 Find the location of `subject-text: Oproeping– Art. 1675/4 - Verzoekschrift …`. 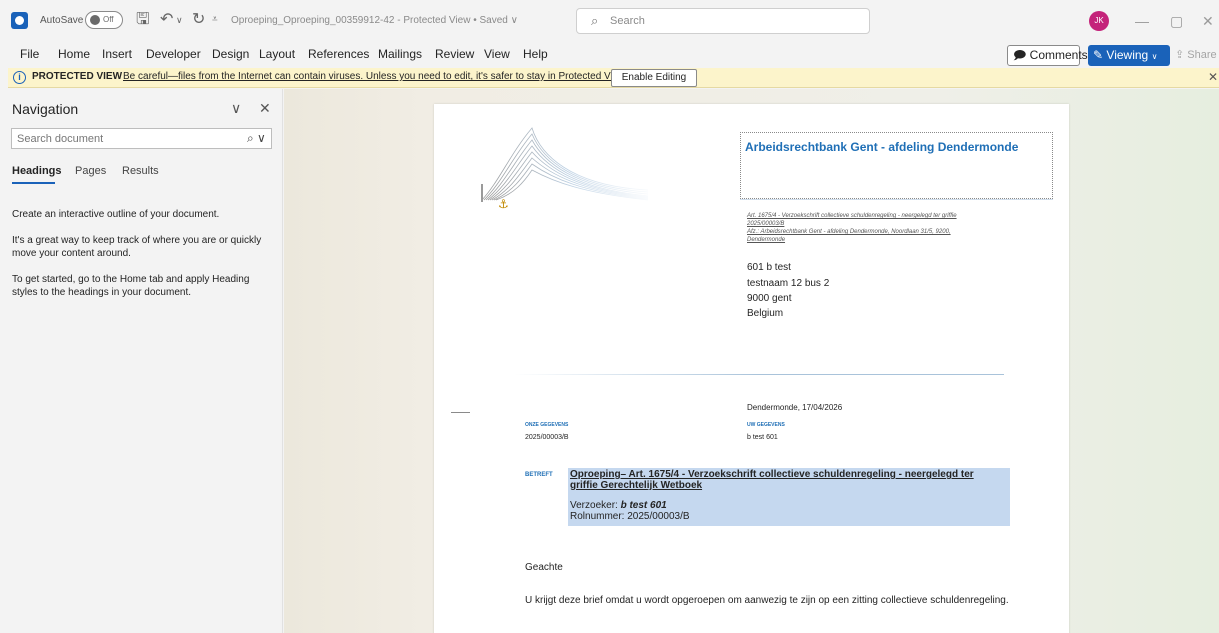

subject-text: Oproeping– Art. 1675/4 - Verzoekschrift … is located at coordinates (772, 480).